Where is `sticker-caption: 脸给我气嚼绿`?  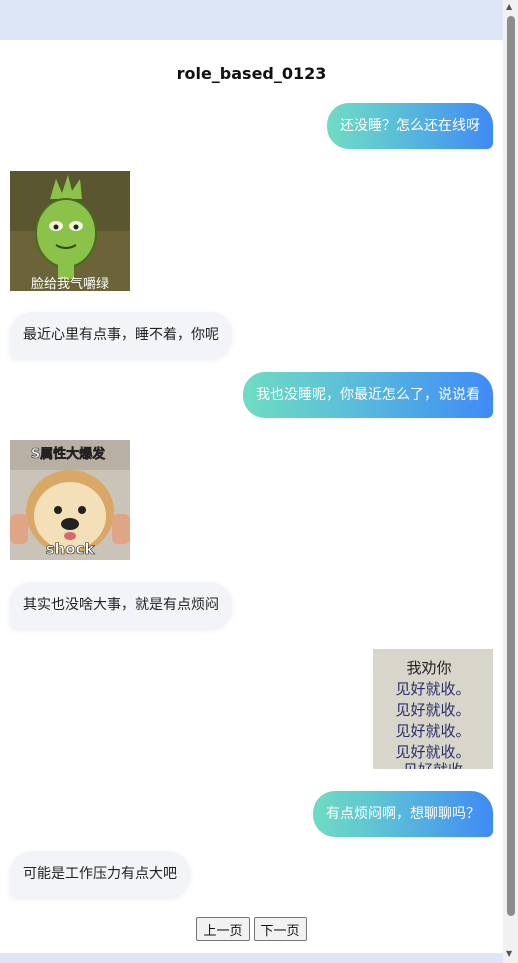 sticker-caption: 脸给我气嚼绿 is located at coordinates (70, 283).